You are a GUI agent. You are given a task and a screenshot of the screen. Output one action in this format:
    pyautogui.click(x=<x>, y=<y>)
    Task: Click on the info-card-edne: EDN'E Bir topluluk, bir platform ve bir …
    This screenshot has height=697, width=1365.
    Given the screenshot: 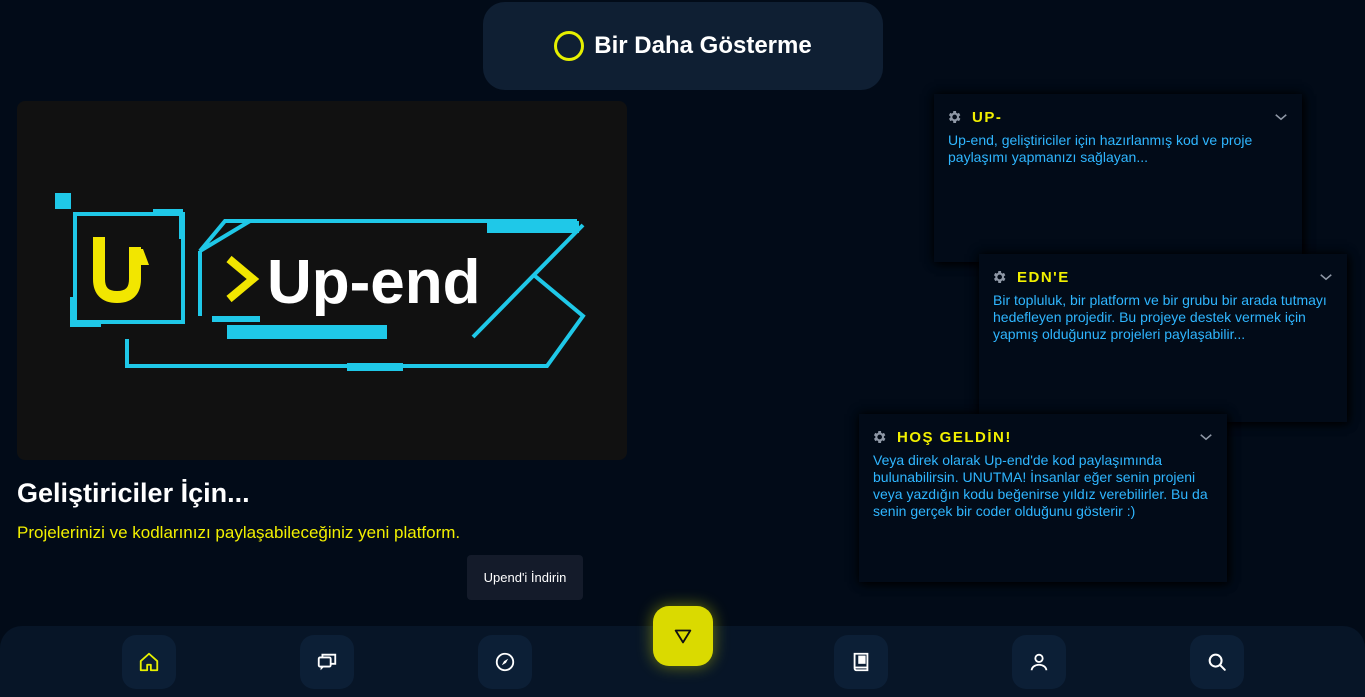 What is the action you would take?
    pyautogui.click(x=1163, y=338)
    